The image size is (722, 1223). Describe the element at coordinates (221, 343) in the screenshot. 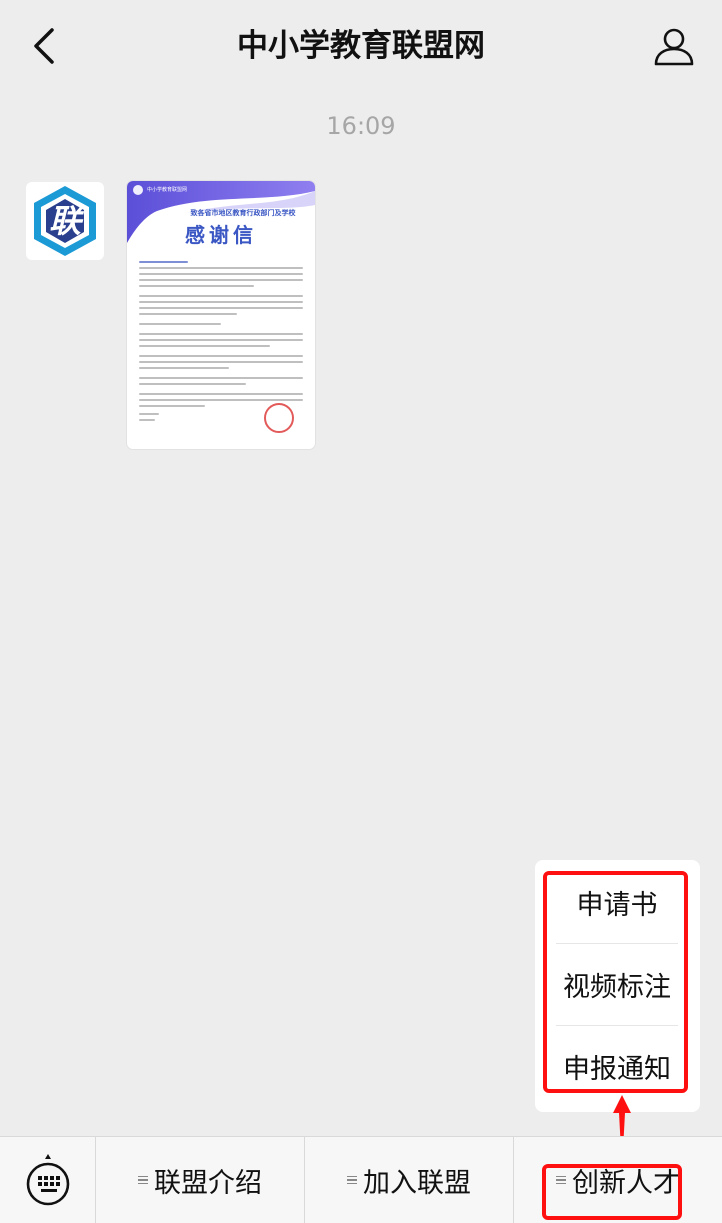

I see `document-body-text` at that location.